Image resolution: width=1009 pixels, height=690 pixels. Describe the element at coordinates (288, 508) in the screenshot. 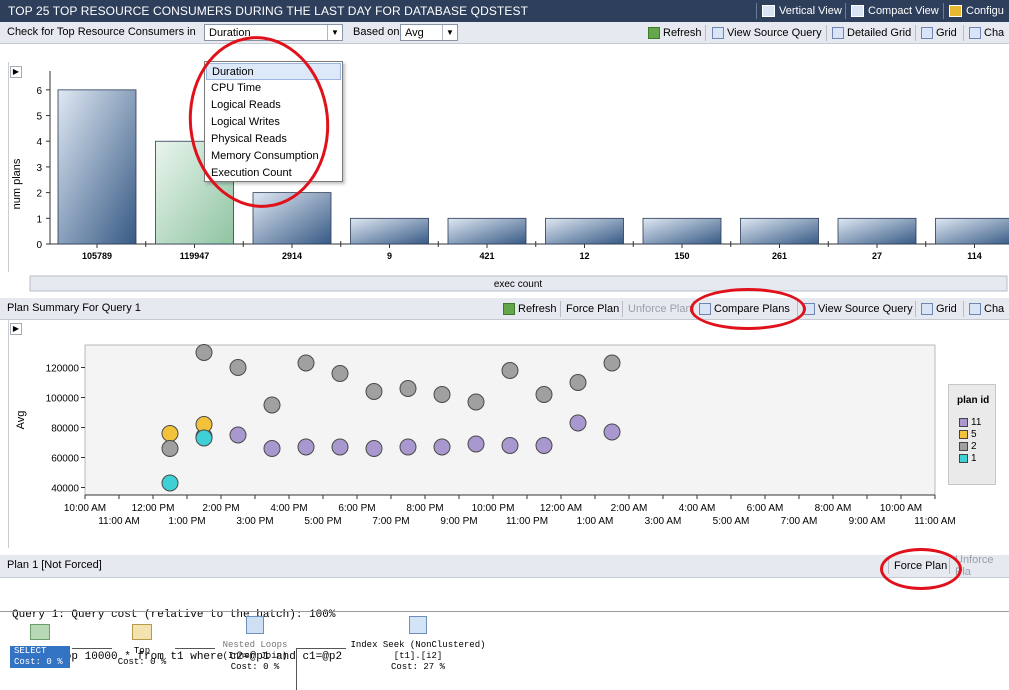

I see `x-tick-label: 4:00 PM` at that location.